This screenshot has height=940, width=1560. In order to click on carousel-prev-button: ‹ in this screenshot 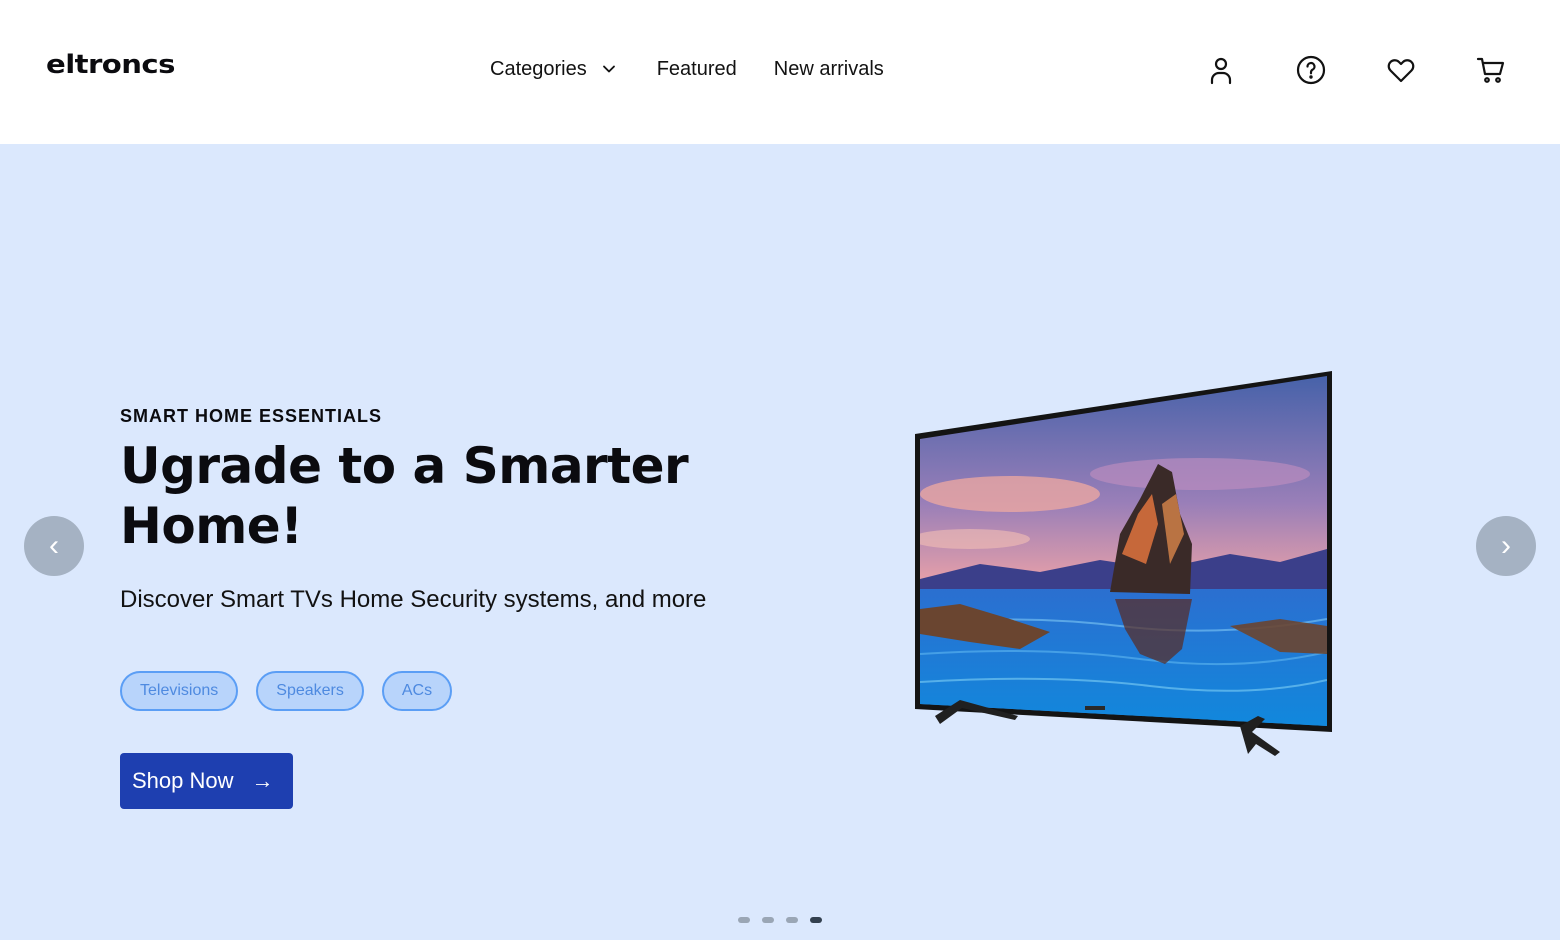, I will do `click(54, 546)`.